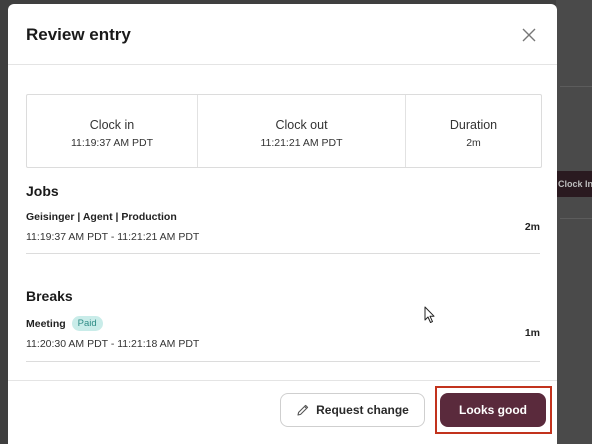  I want to click on request-change-label: Request change, so click(362, 410).